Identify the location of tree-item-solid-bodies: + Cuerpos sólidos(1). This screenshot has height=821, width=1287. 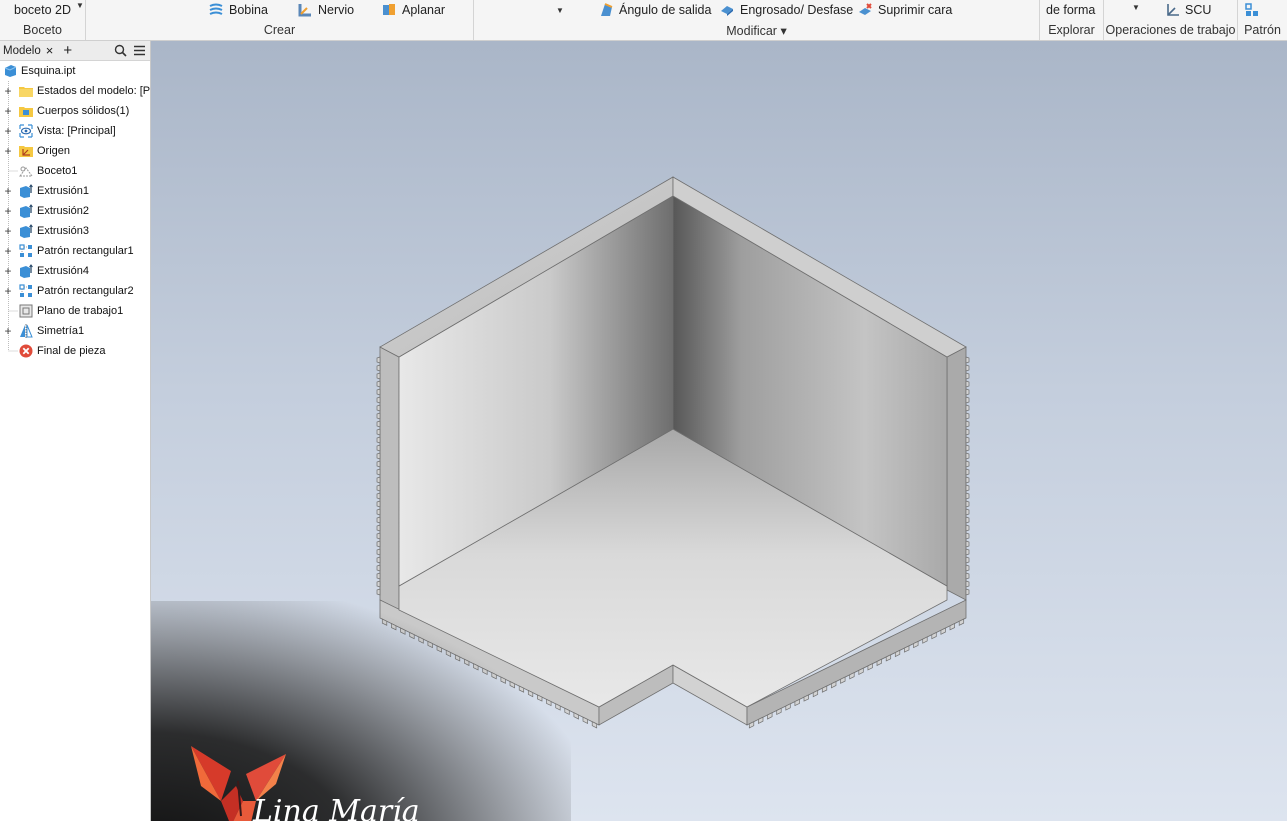
(75, 111).